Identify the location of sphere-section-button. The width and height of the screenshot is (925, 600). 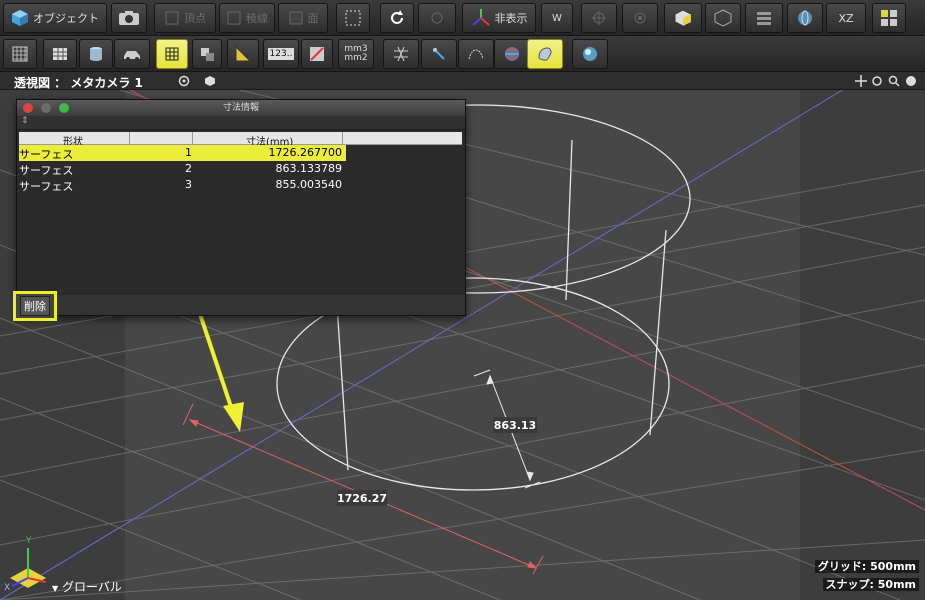
(512, 54).